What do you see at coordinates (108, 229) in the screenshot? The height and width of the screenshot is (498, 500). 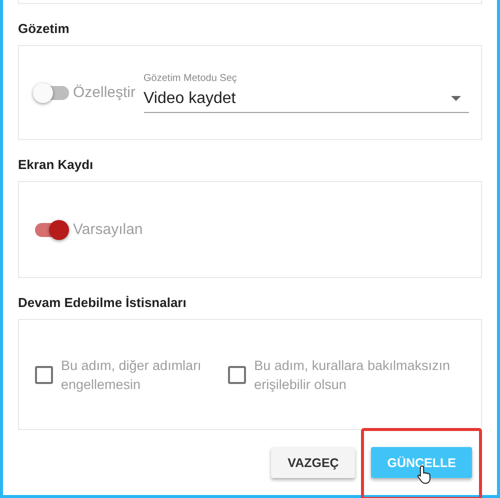 I see `toggle-label: Varsayılan` at bounding box center [108, 229].